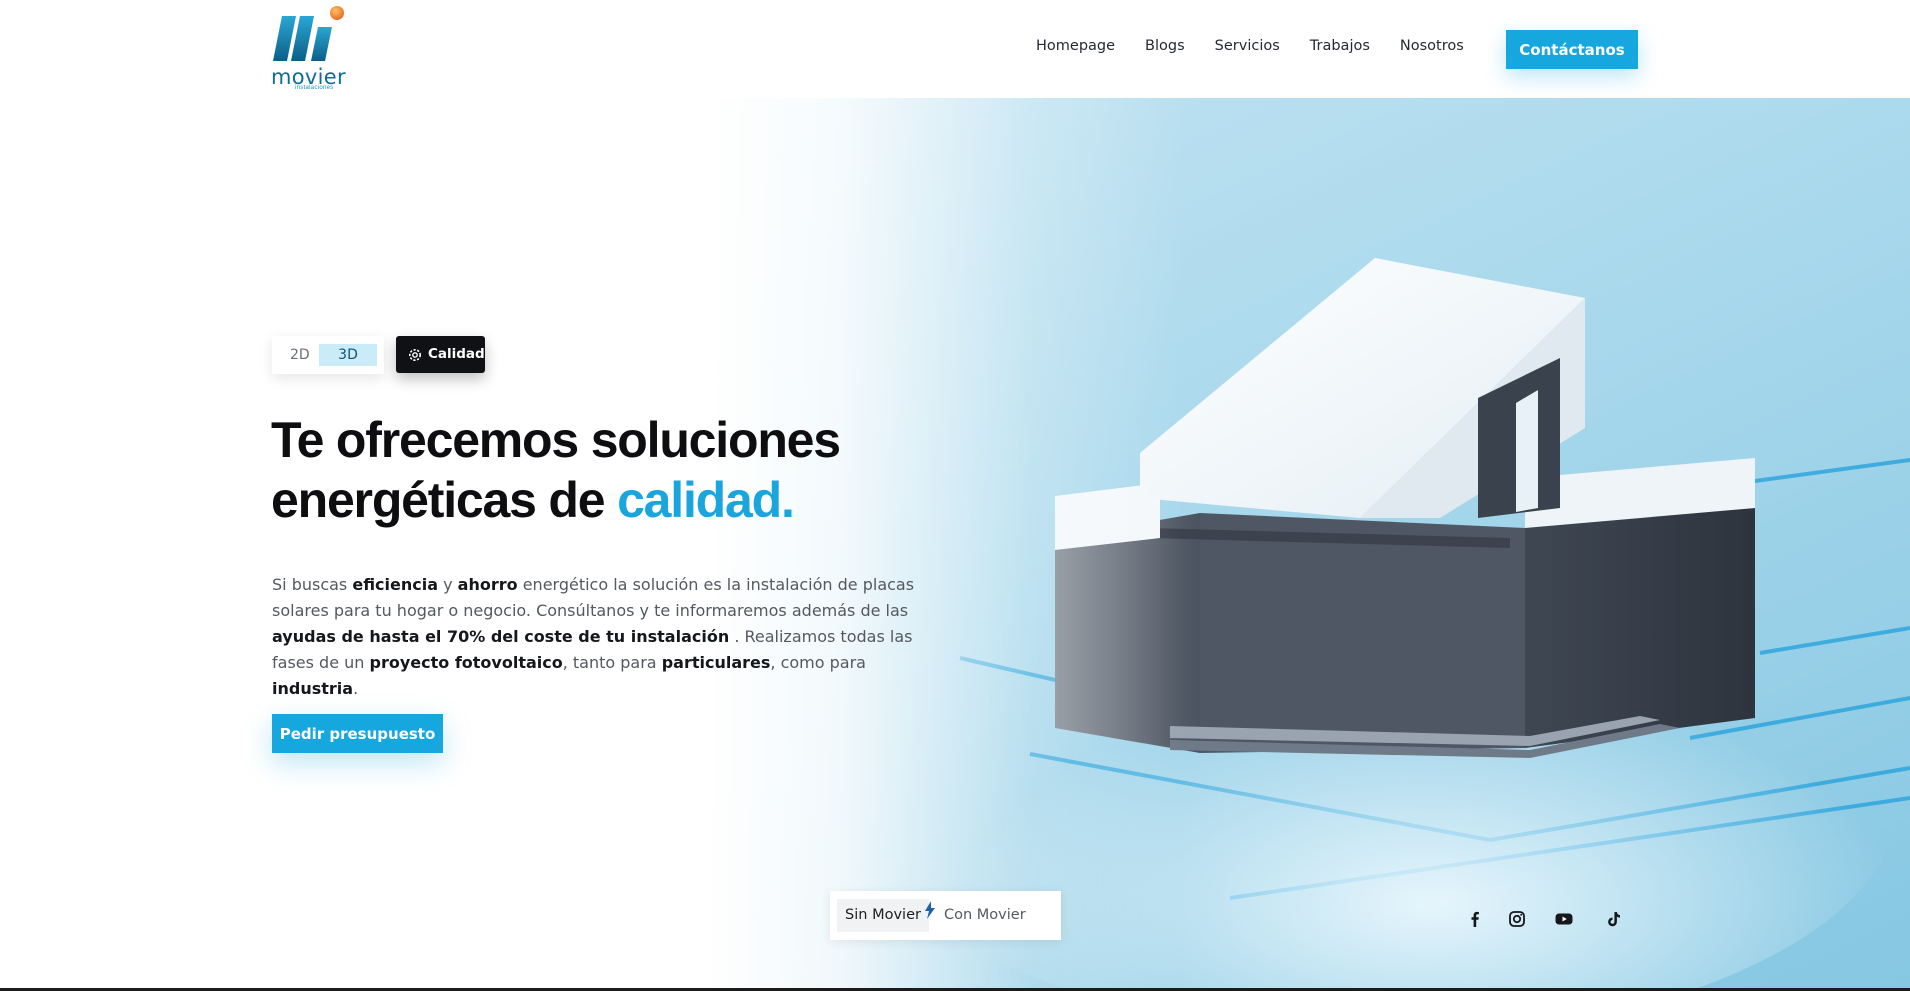  I want to click on quality-badge: Calidad, so click(440, 354).